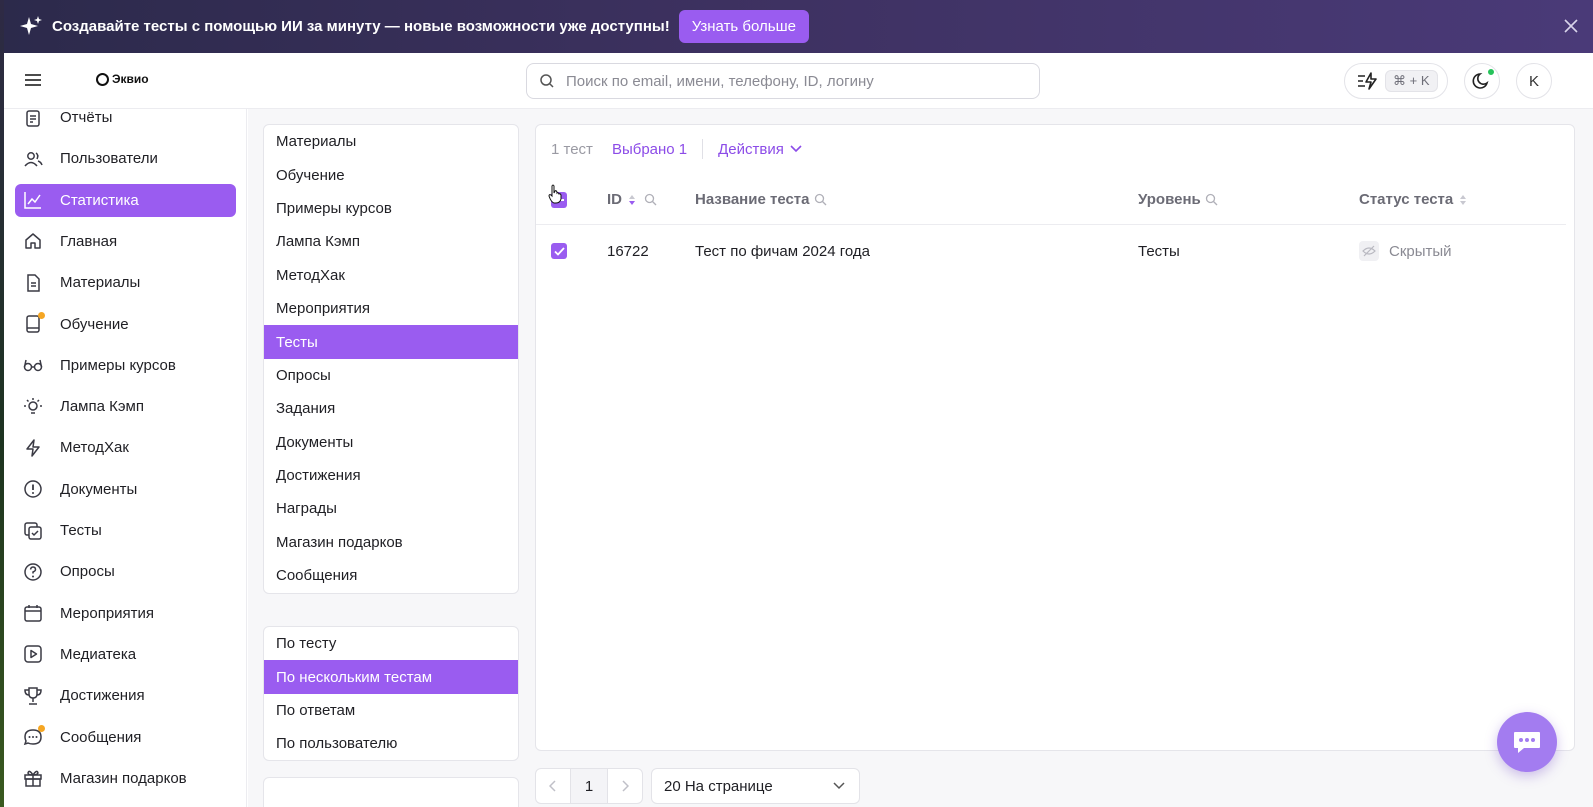  I want to click on sidebar-item-label: Обучение, so click(94, 324).